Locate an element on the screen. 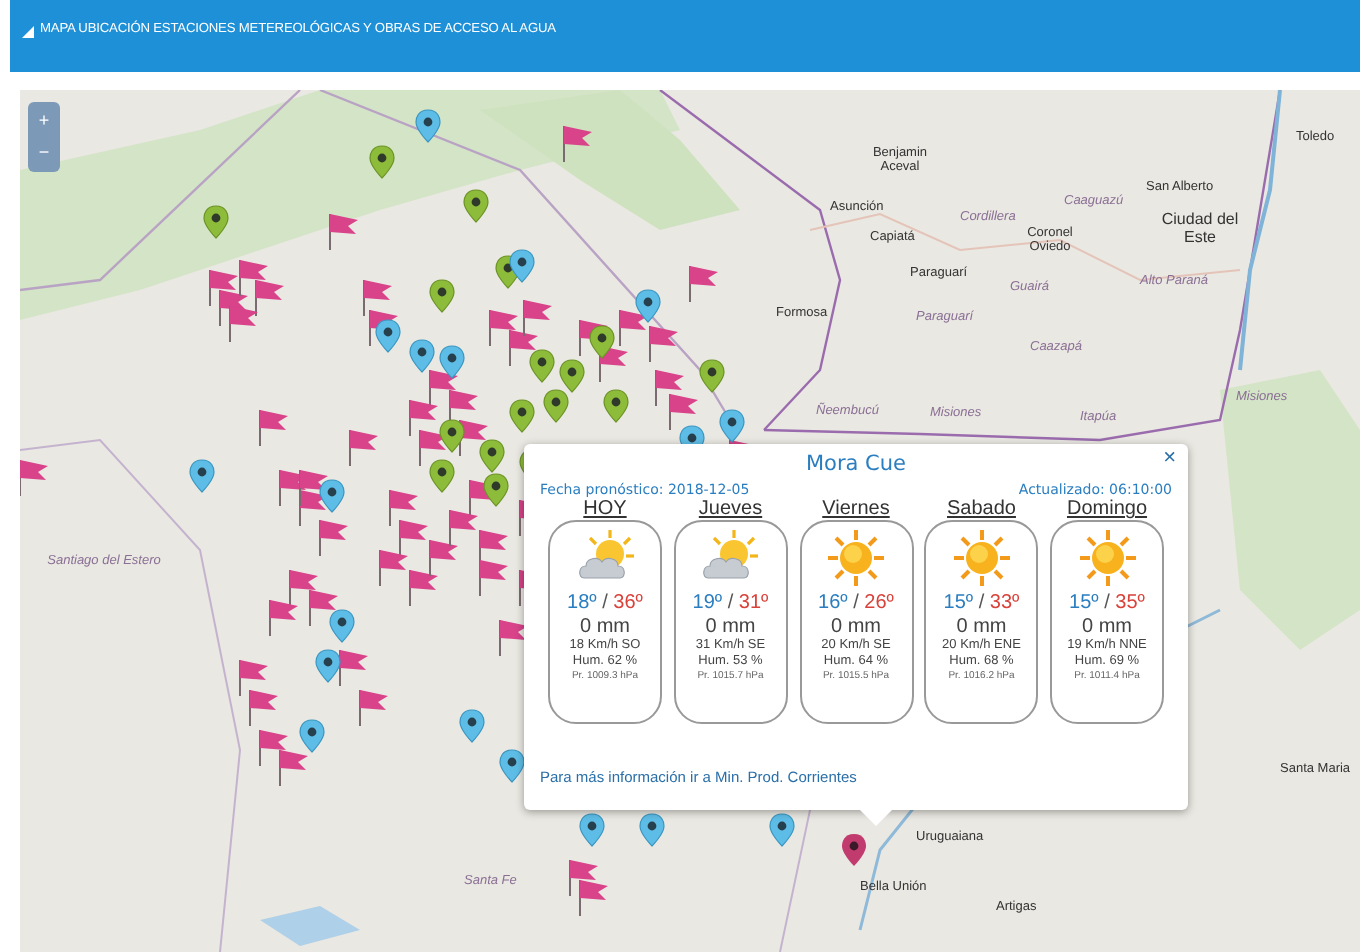  day-name: Jueves is located at coordinates (730, 509).